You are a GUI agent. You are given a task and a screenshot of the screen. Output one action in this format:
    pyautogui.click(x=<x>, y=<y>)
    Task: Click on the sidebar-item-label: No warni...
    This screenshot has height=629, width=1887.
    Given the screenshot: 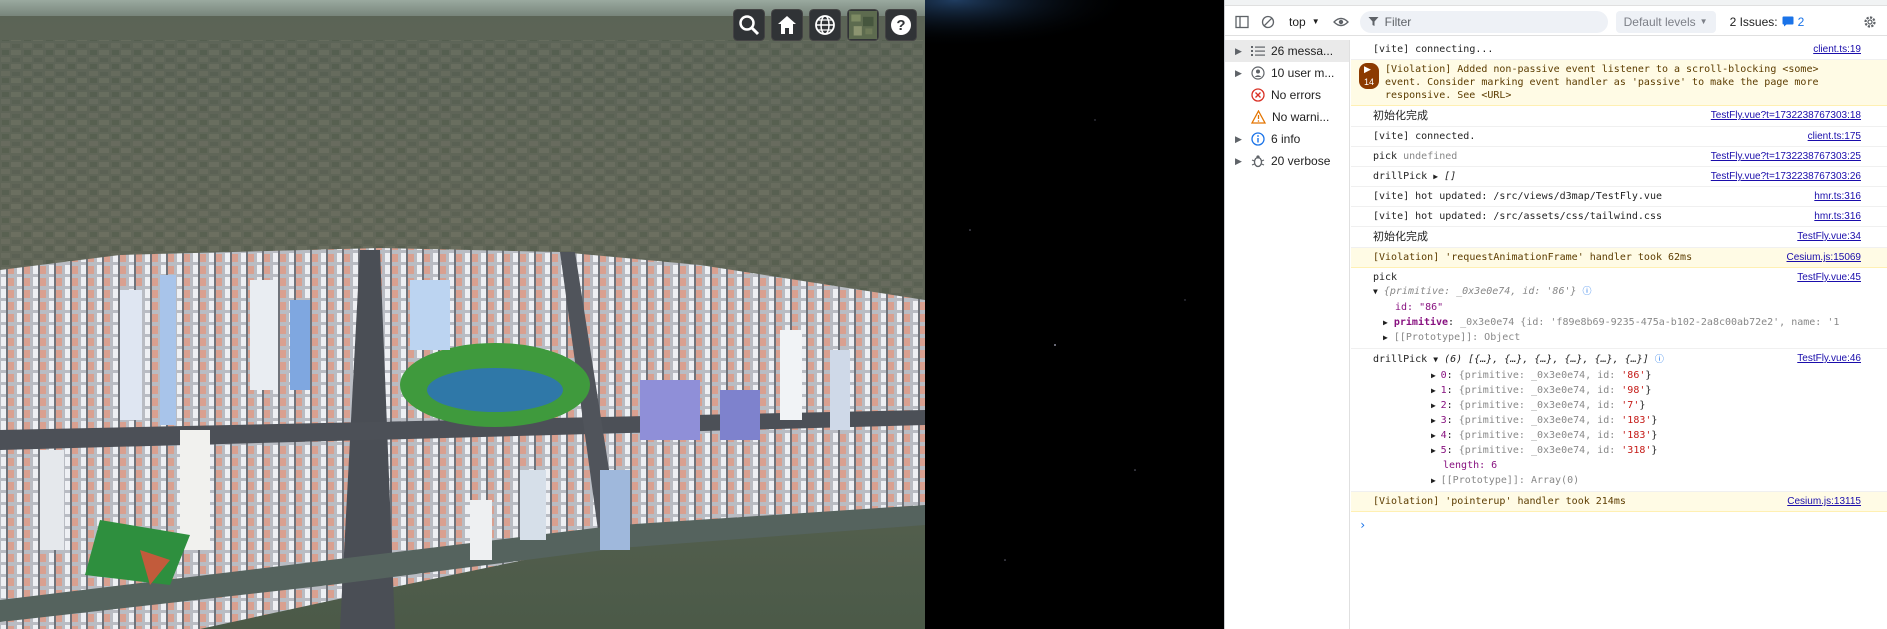 What is the action you would take?
    pyautogui.click(x=1301, y=117)
    